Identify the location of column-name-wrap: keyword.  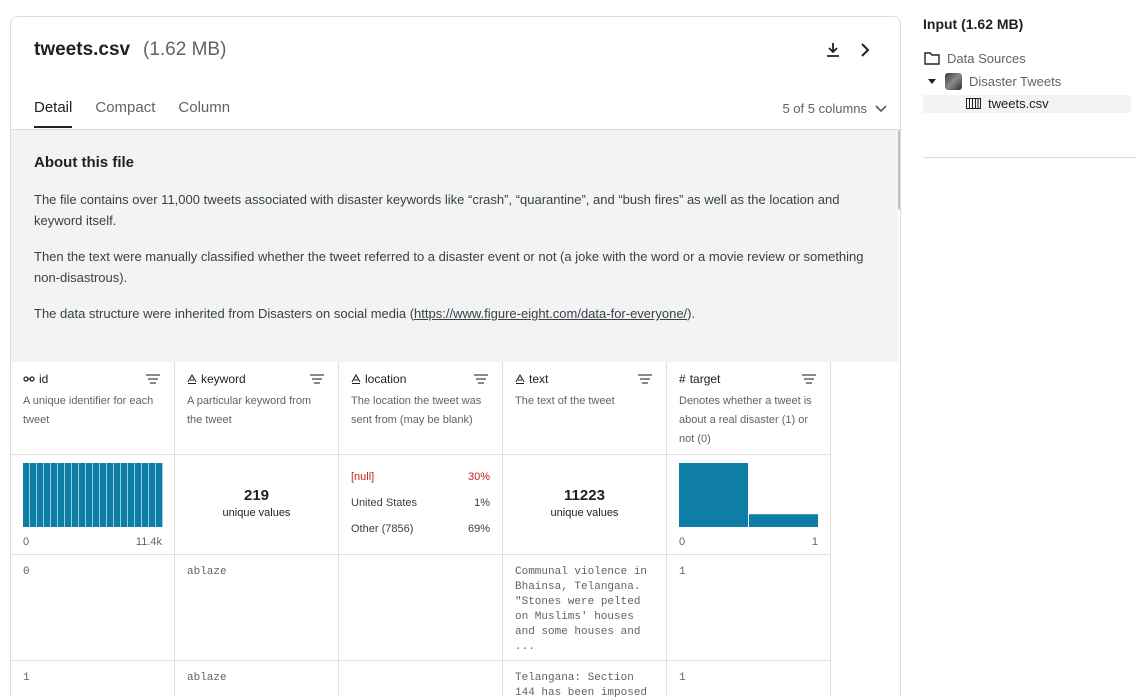
(256, 379).